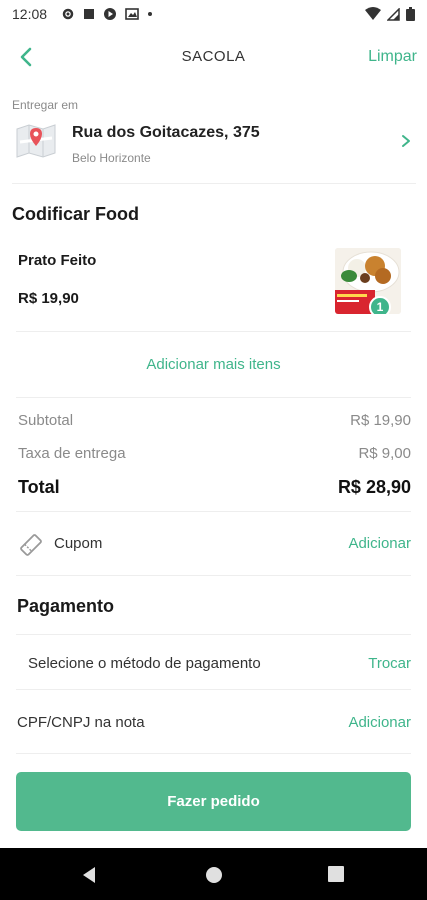 The image size is (427, 900). Describe the element at coordinates (144, 663) in the screenshot. I see `payment-method-label: Selecione o método de pagamento` at that location.